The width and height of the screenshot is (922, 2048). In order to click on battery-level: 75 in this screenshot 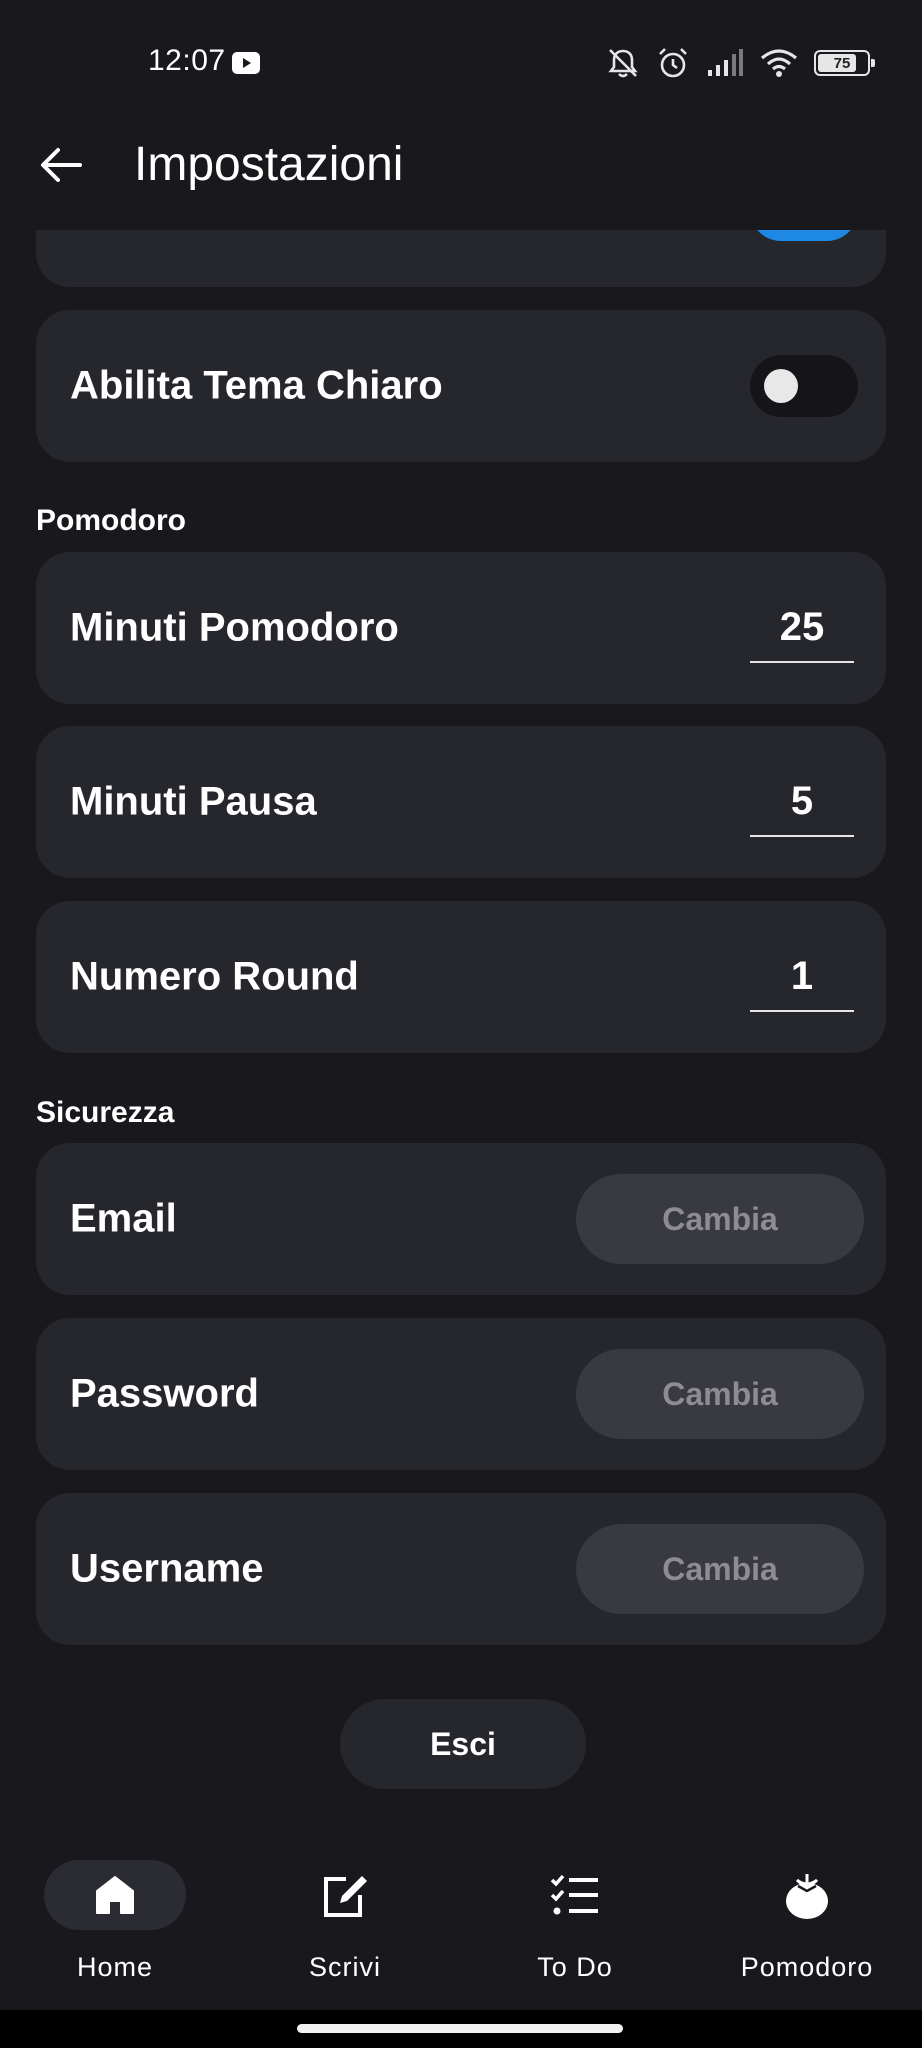, I will do `click(842, 63)`.